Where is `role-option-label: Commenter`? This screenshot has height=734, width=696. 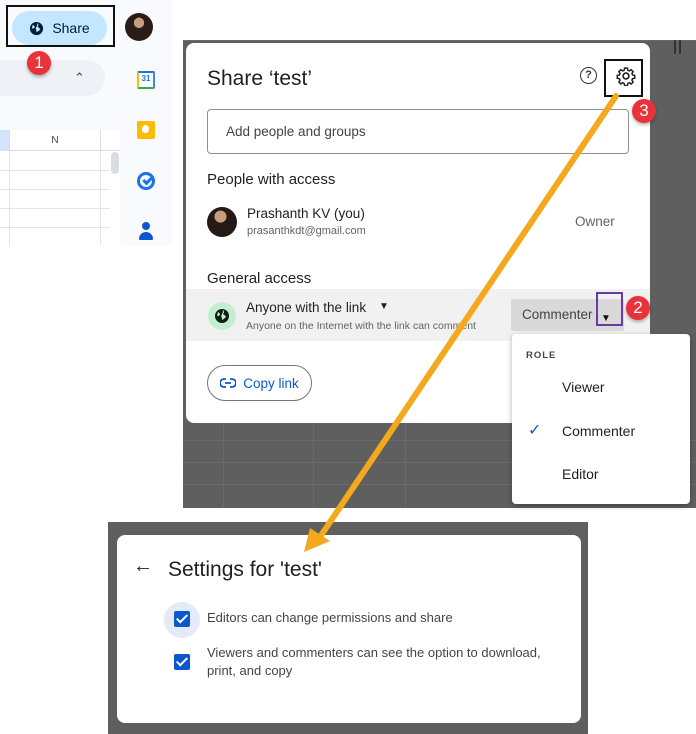 role-option-label: Commenter is located at coordinates (599, 431).